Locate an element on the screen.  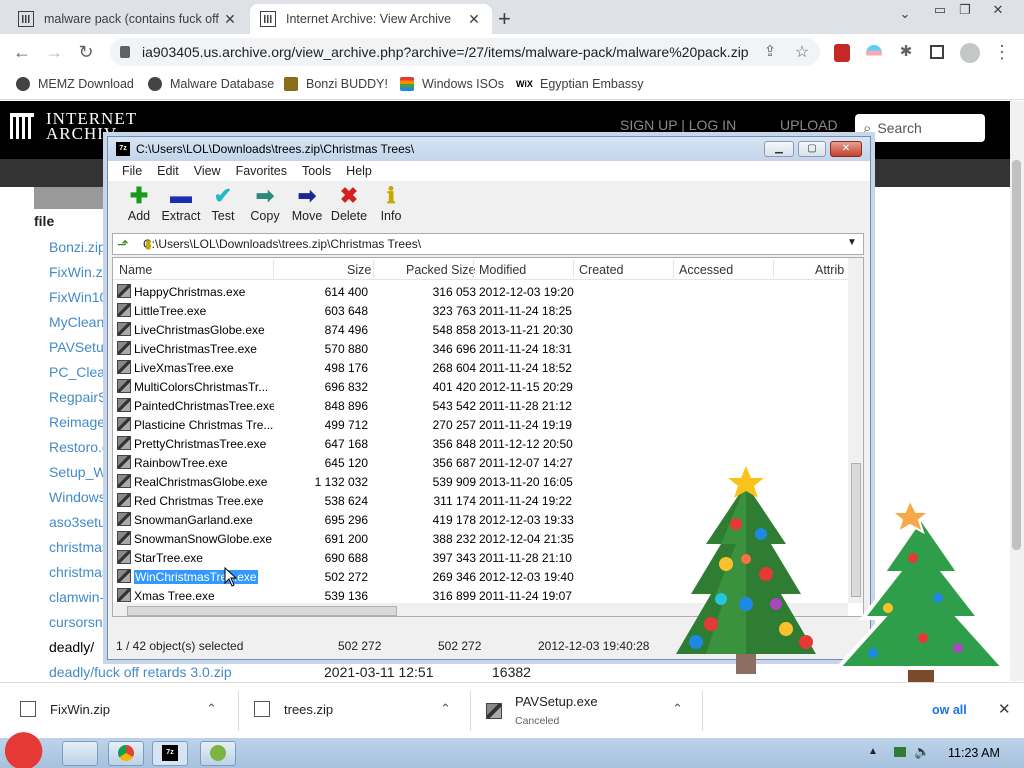
folder-up-icon: ⬏ is located at coordinates (123, 244).